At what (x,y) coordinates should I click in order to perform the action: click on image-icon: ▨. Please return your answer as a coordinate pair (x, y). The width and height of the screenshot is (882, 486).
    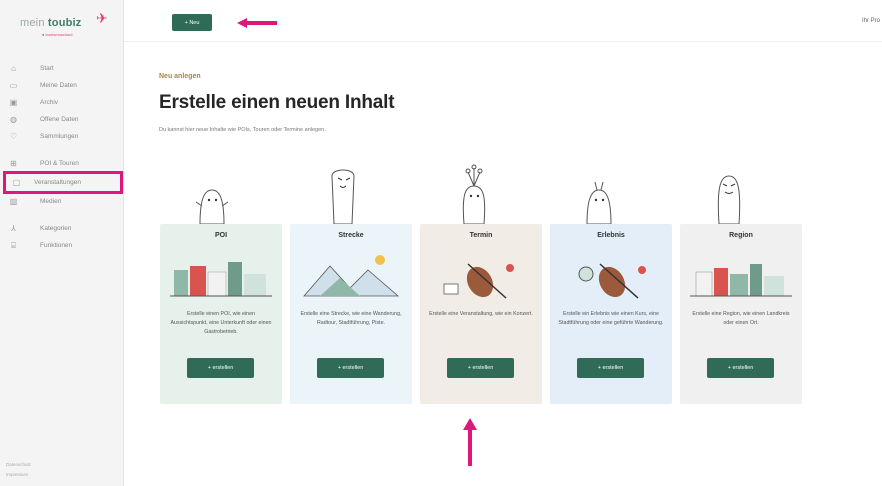
    Looking at the image, I should click on (13, 201).